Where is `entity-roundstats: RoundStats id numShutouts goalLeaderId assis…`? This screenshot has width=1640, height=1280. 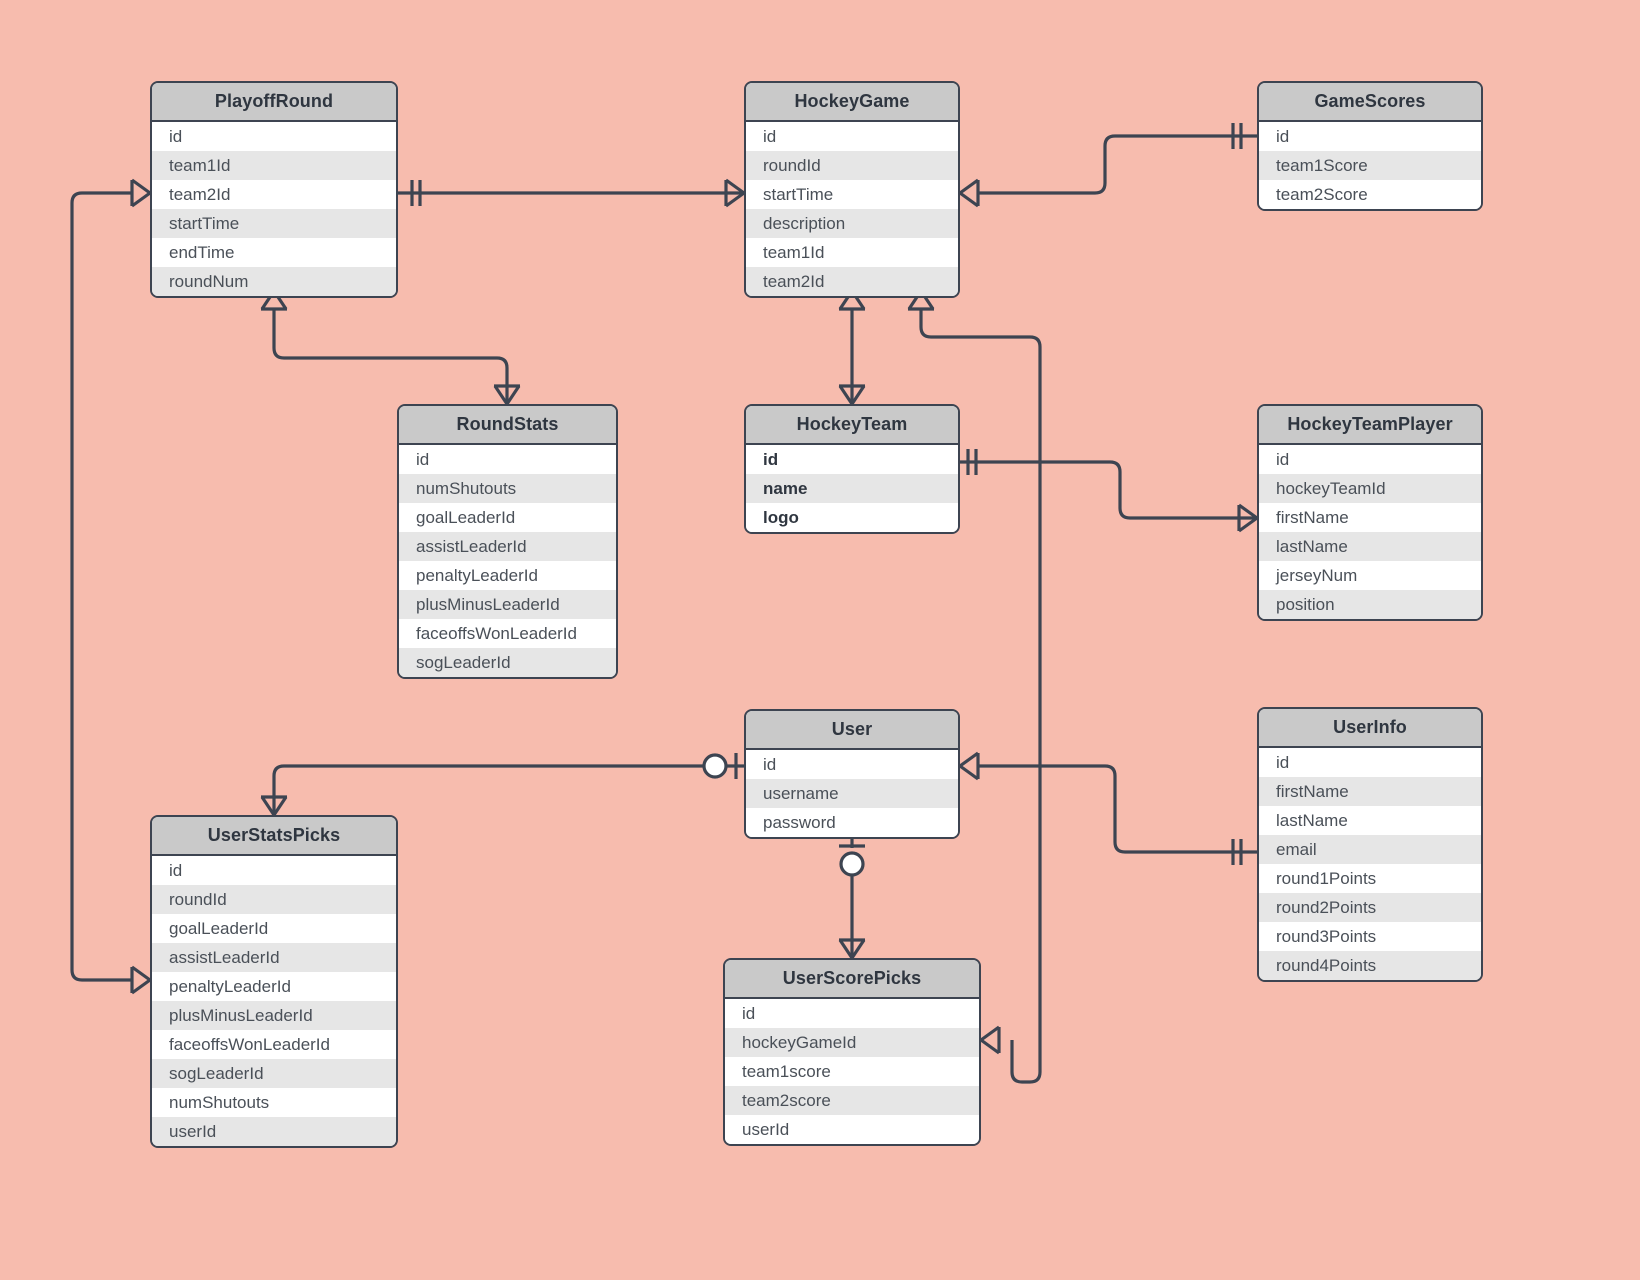 entity-roundstats: RoundStats id numShutouts goalLeaderId assis… is located at coordinates (507, 541).